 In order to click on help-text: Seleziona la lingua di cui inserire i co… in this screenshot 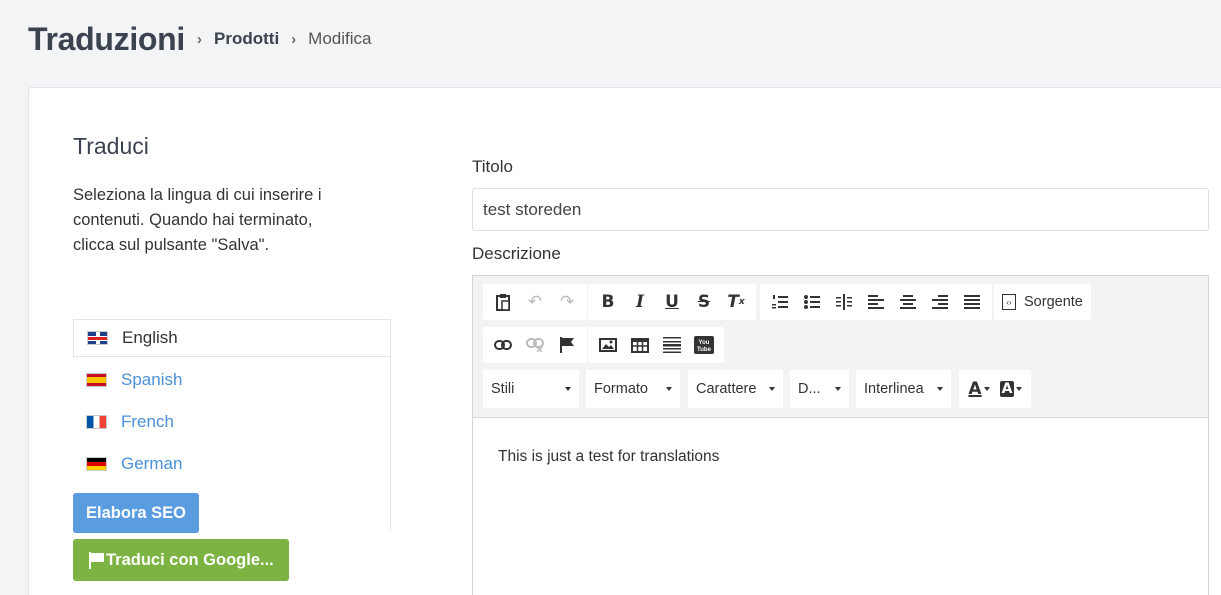, I will do `click(197, 220)`.